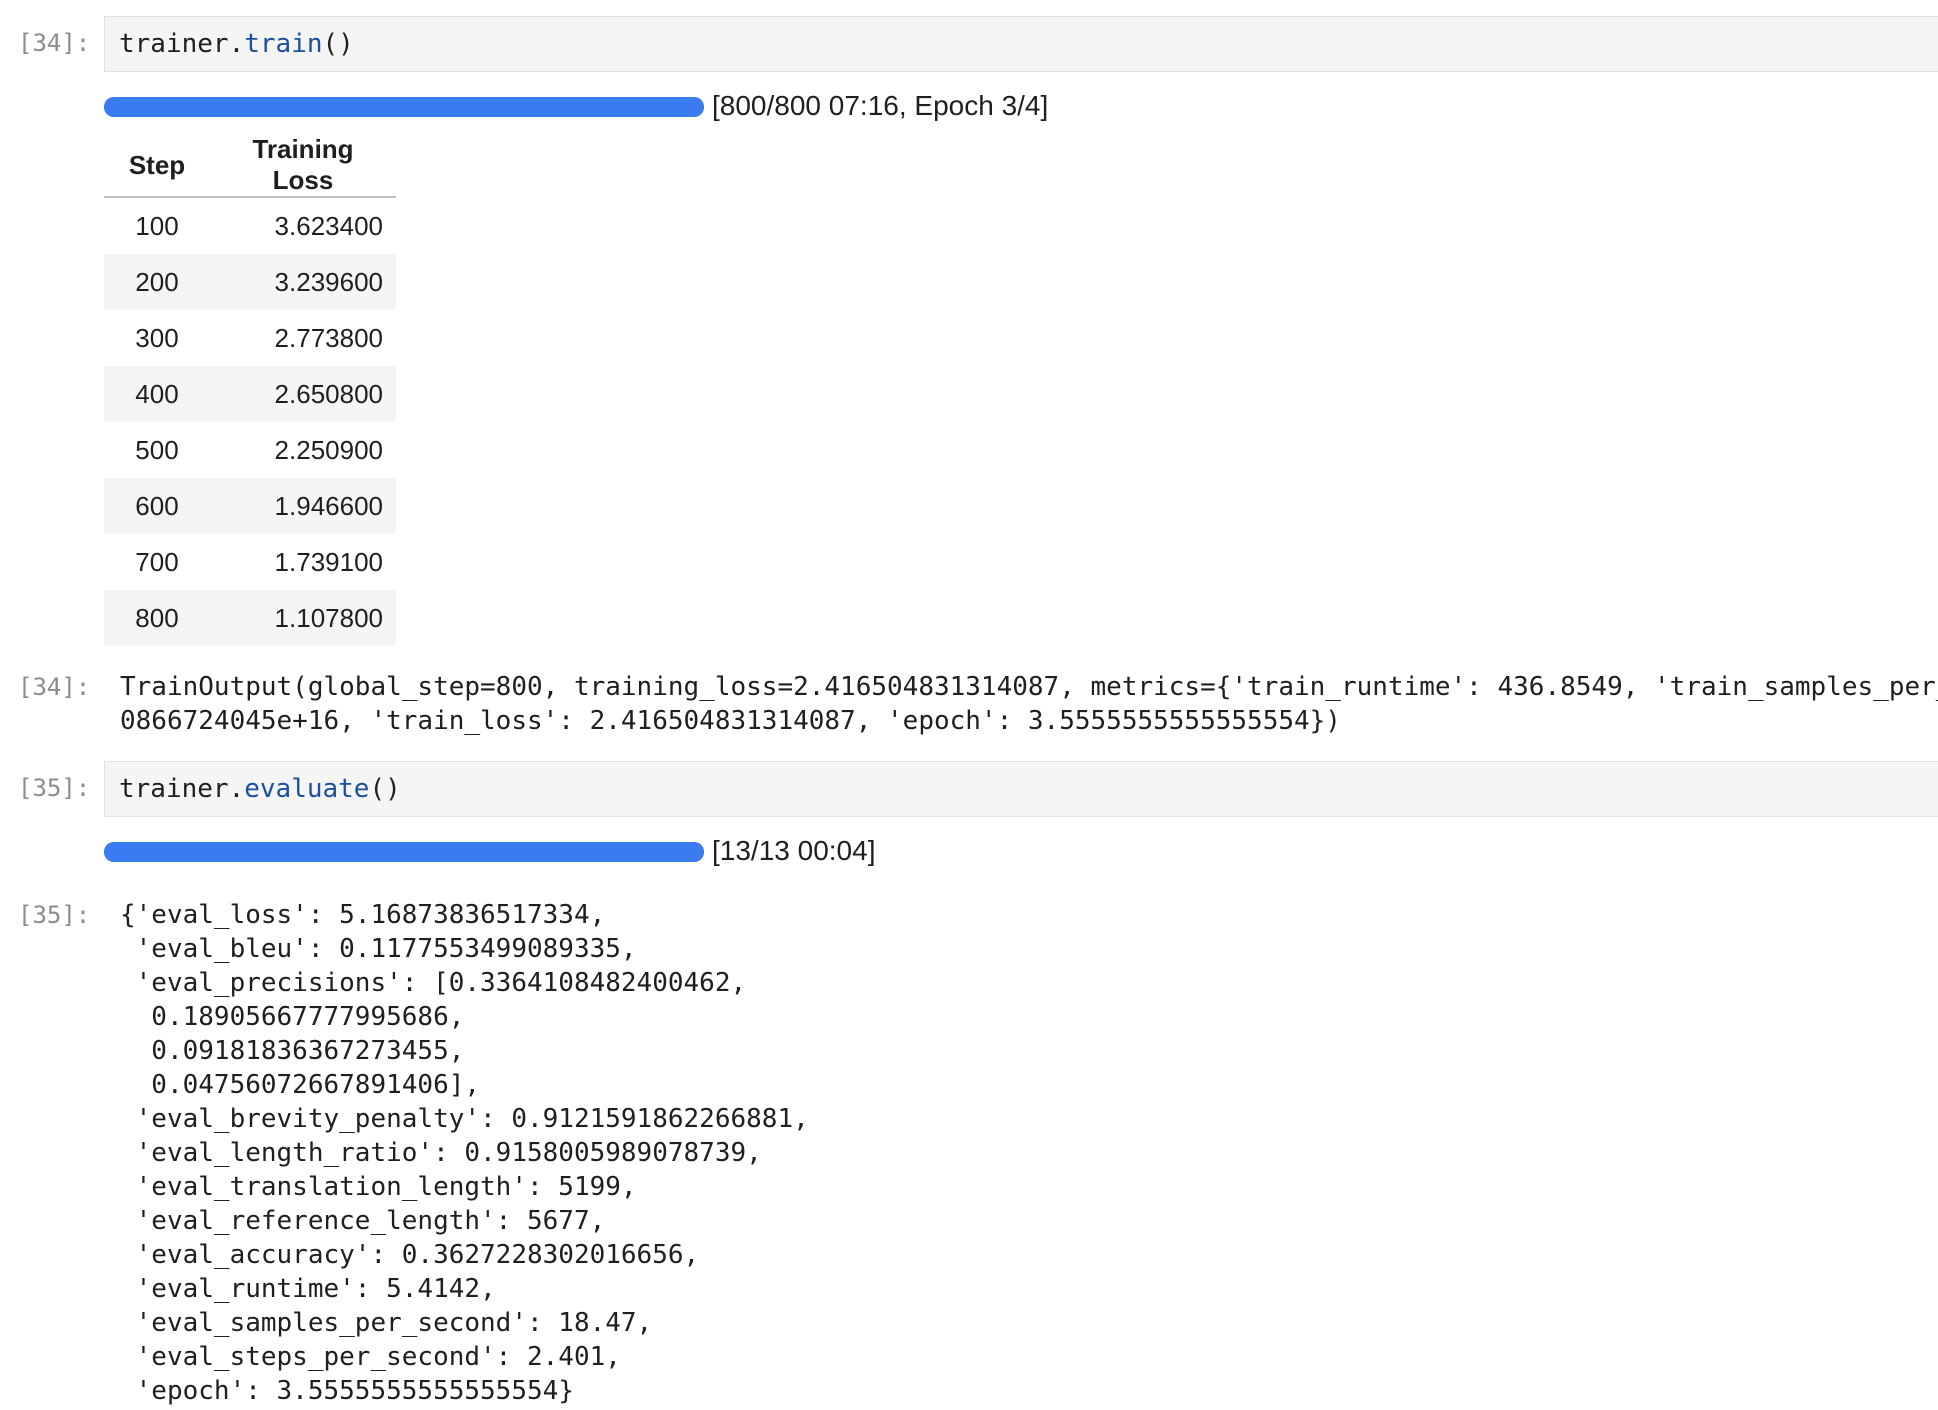 The image size is (1938, 1410). I want to click on output-line: 'eval_translation_length': 5199,, so click(378, 1187).